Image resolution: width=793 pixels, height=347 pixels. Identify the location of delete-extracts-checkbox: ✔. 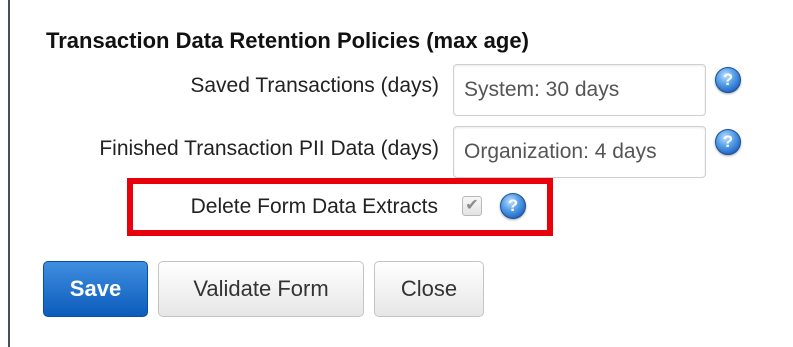
(472, 206).